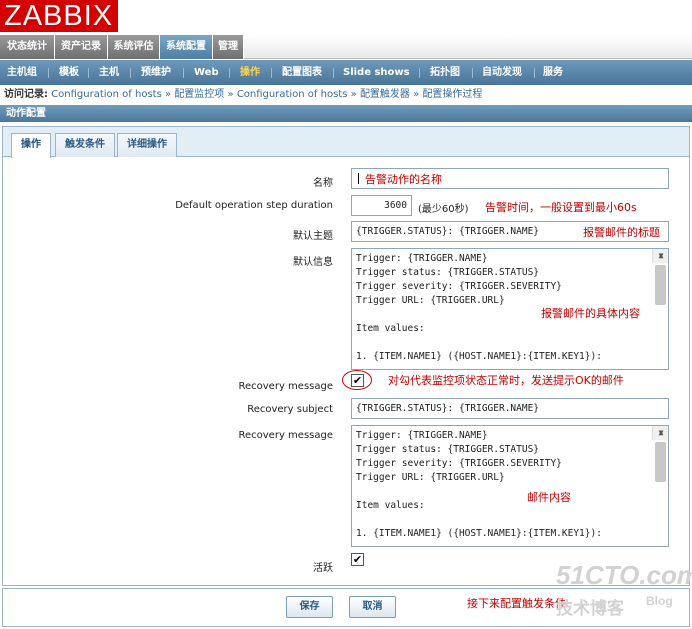  Describe the element at coordinates (250, 72) in the screenshot. I see `sub-menu-actions: 操作` at that location.